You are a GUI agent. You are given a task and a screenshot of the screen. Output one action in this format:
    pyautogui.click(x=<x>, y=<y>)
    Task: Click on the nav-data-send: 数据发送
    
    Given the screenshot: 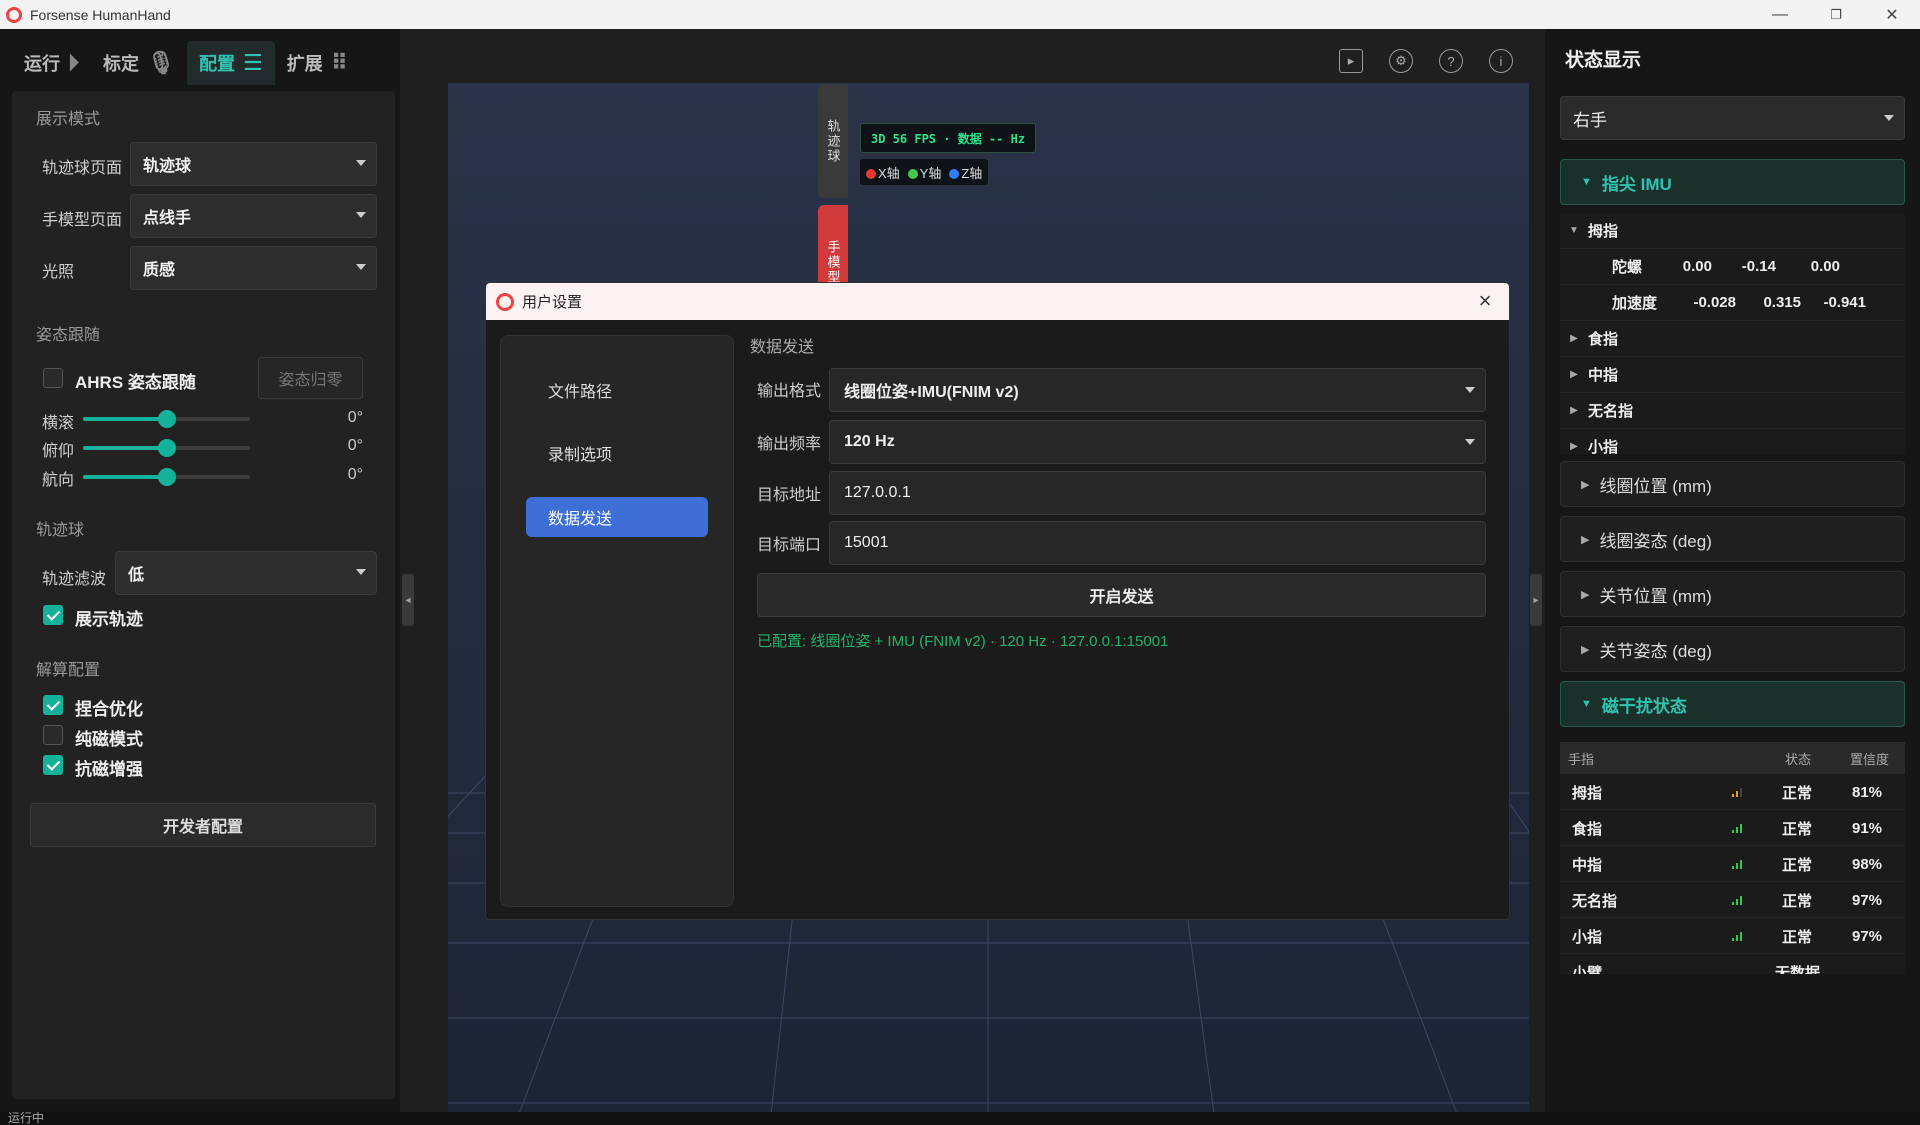 What is the action you would take?
    pyautogui.click(x=617, y=517)
    